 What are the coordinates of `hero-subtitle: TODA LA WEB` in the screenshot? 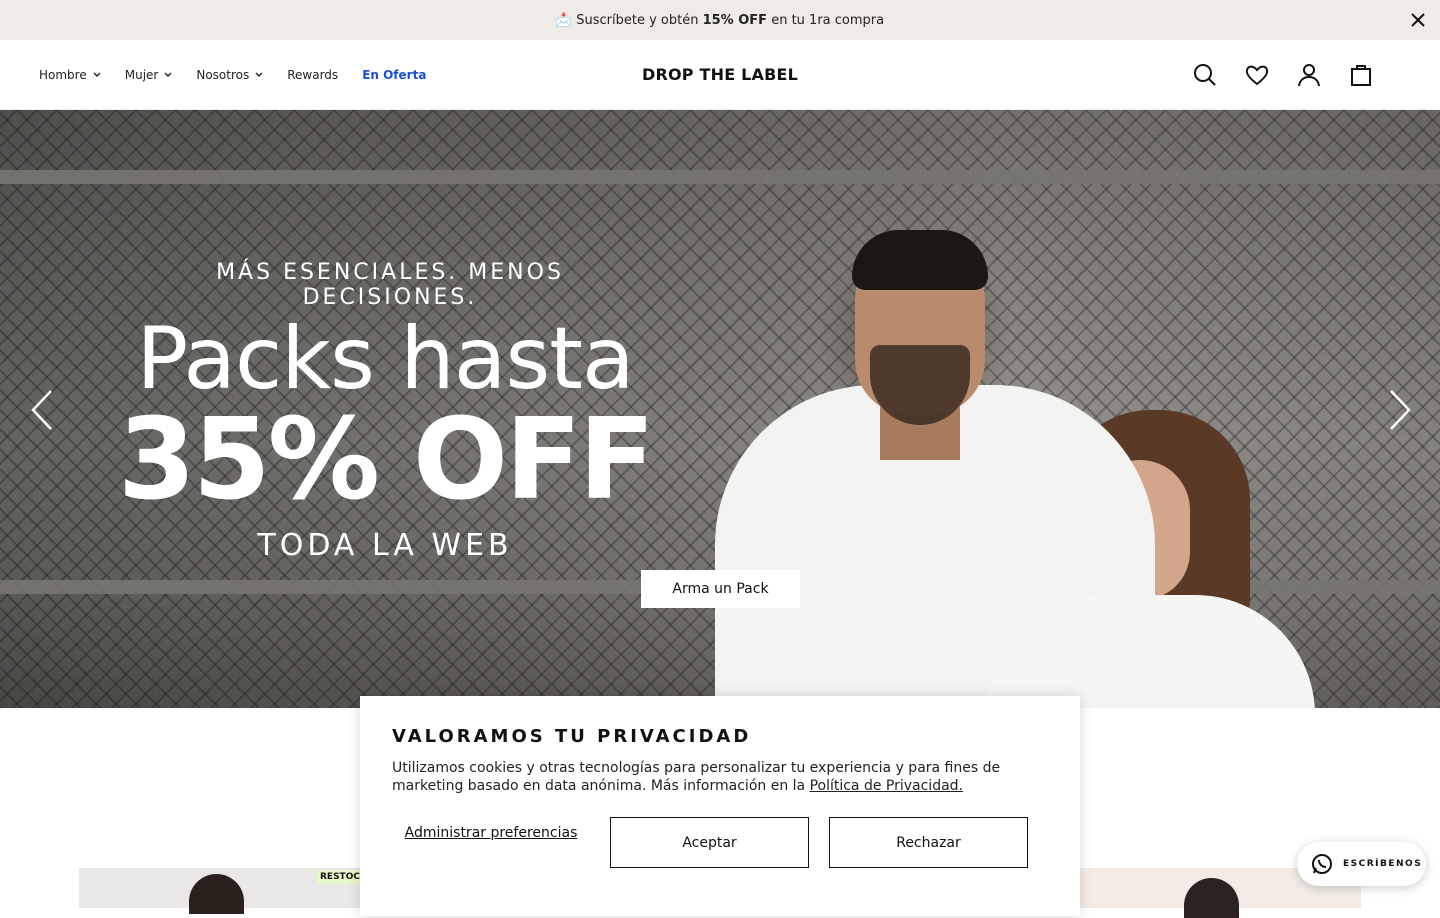 It's located at (385, 545).